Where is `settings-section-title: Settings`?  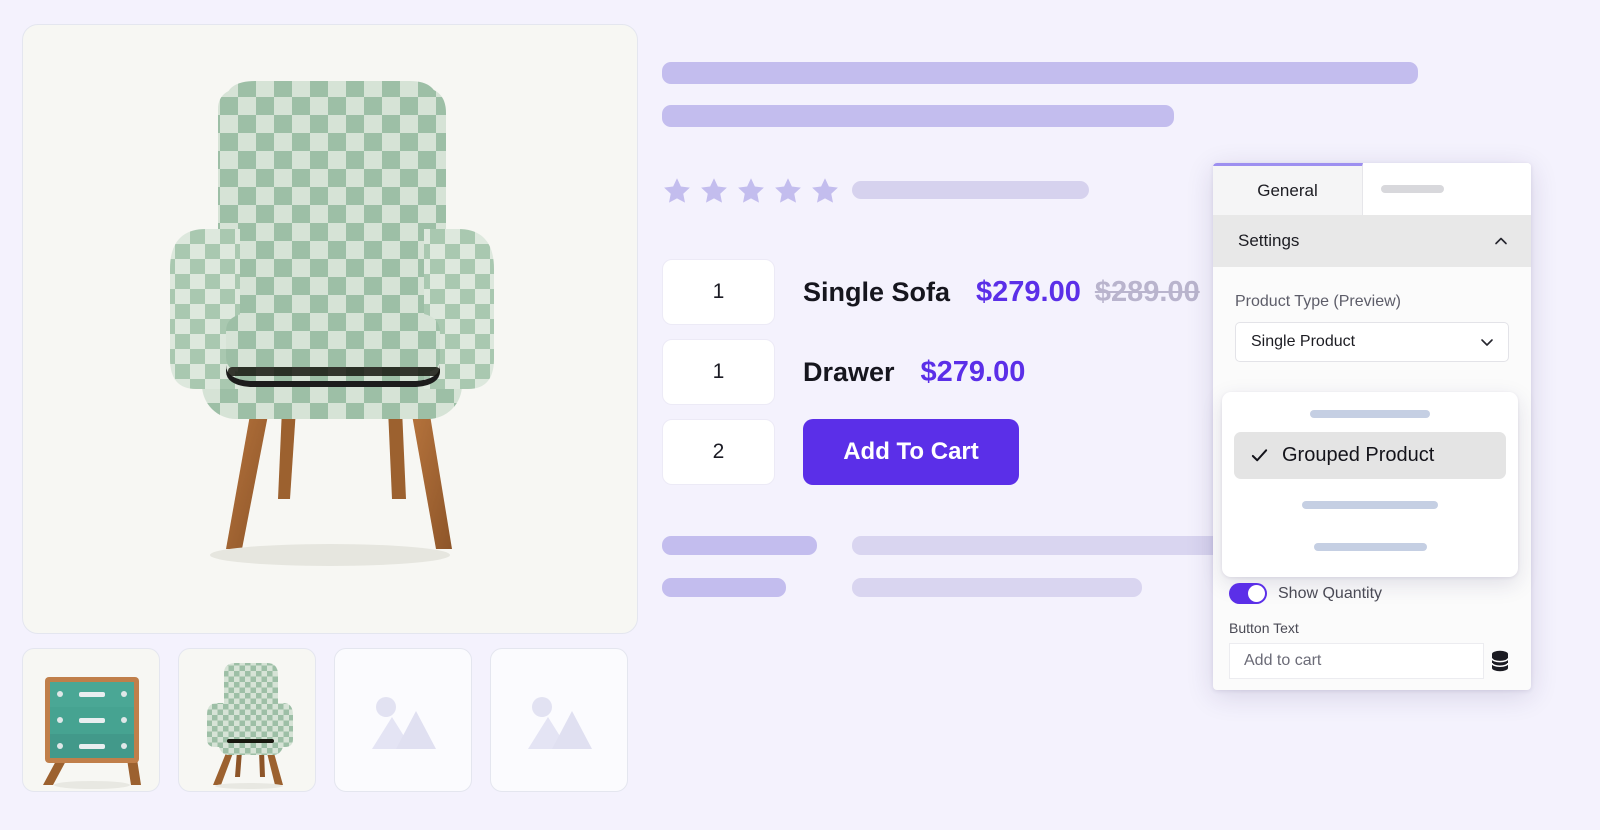
settings-section-title: Settings is located at coordinates (1269, 240).